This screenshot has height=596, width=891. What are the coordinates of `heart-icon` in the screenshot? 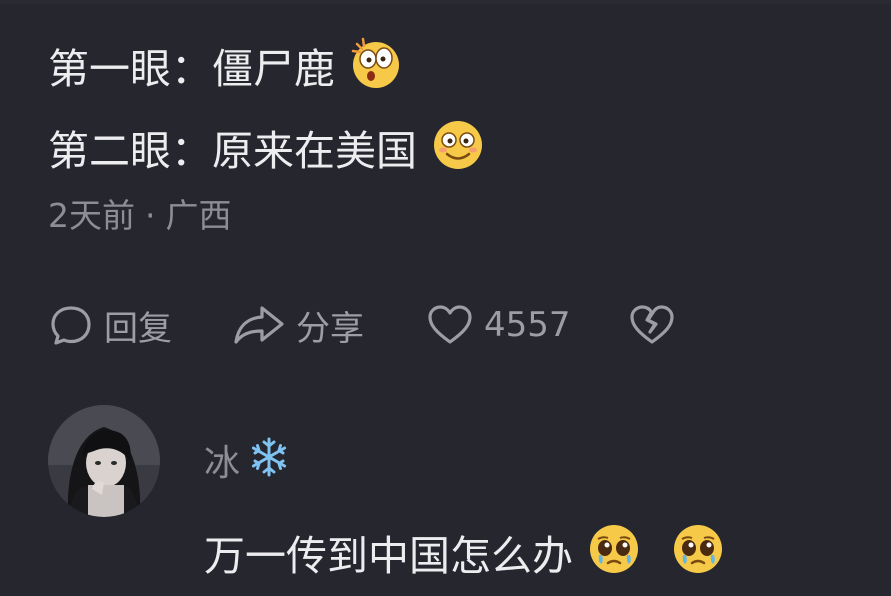 It's located at (450, 325).